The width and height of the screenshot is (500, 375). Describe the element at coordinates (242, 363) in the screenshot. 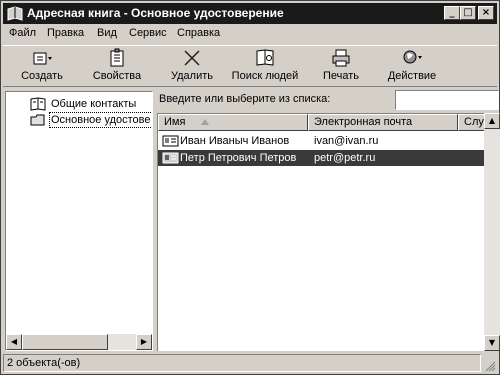

I see `status-text: 2 объекта(-ов)` at that location.